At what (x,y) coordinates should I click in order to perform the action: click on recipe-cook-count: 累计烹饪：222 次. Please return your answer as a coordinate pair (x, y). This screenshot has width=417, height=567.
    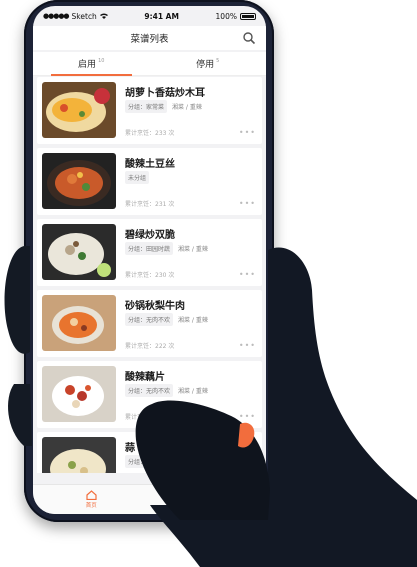
    Looking at the image, I should click on (150, 346).